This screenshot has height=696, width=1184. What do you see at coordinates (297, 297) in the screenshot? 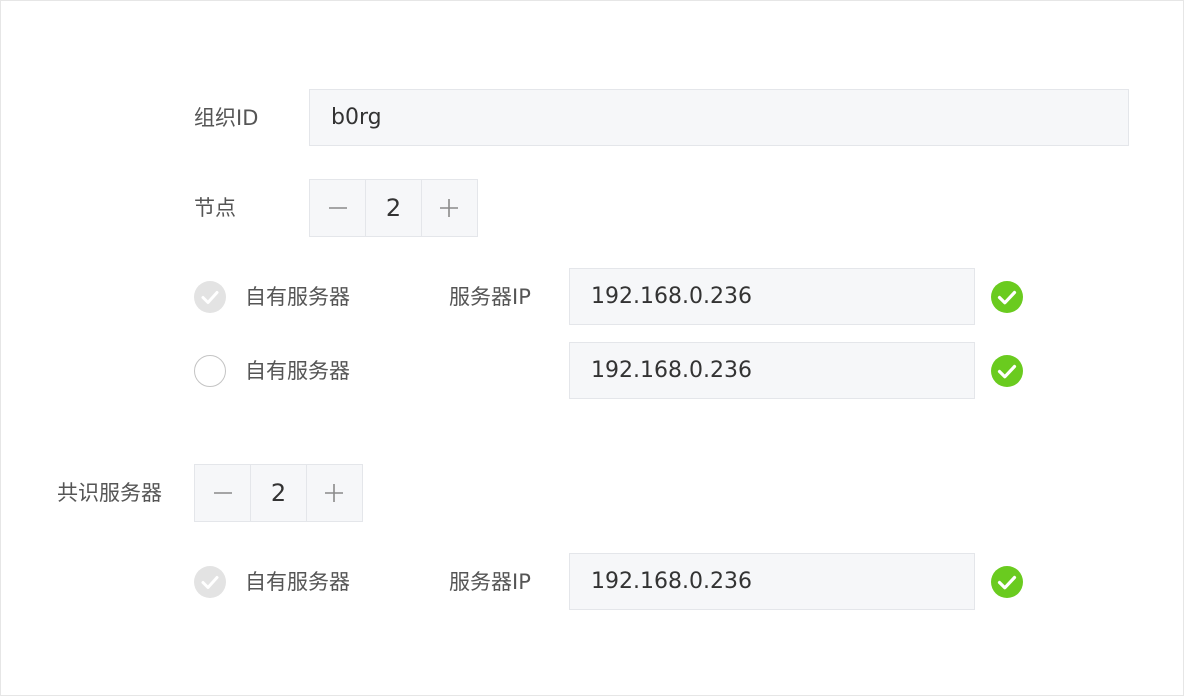
I see `node-1-own-server-label: 自有服务器` at bounding box center [297, 297].